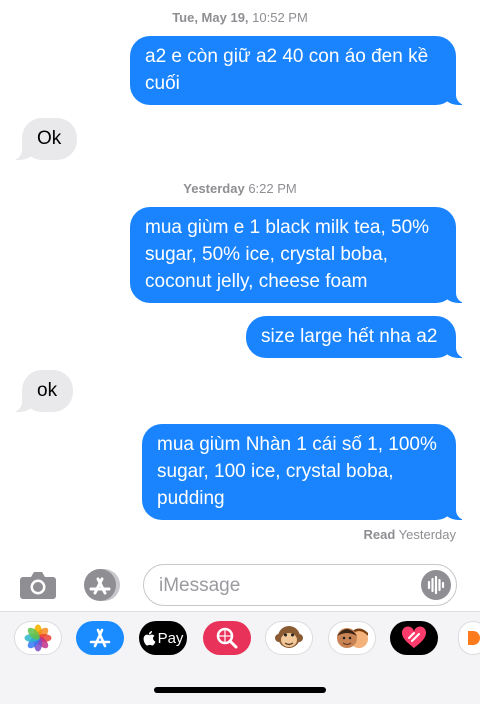  Describe the element at coordinates (49, 138) in the screenshot. I see `message-text: Ok` at that location.